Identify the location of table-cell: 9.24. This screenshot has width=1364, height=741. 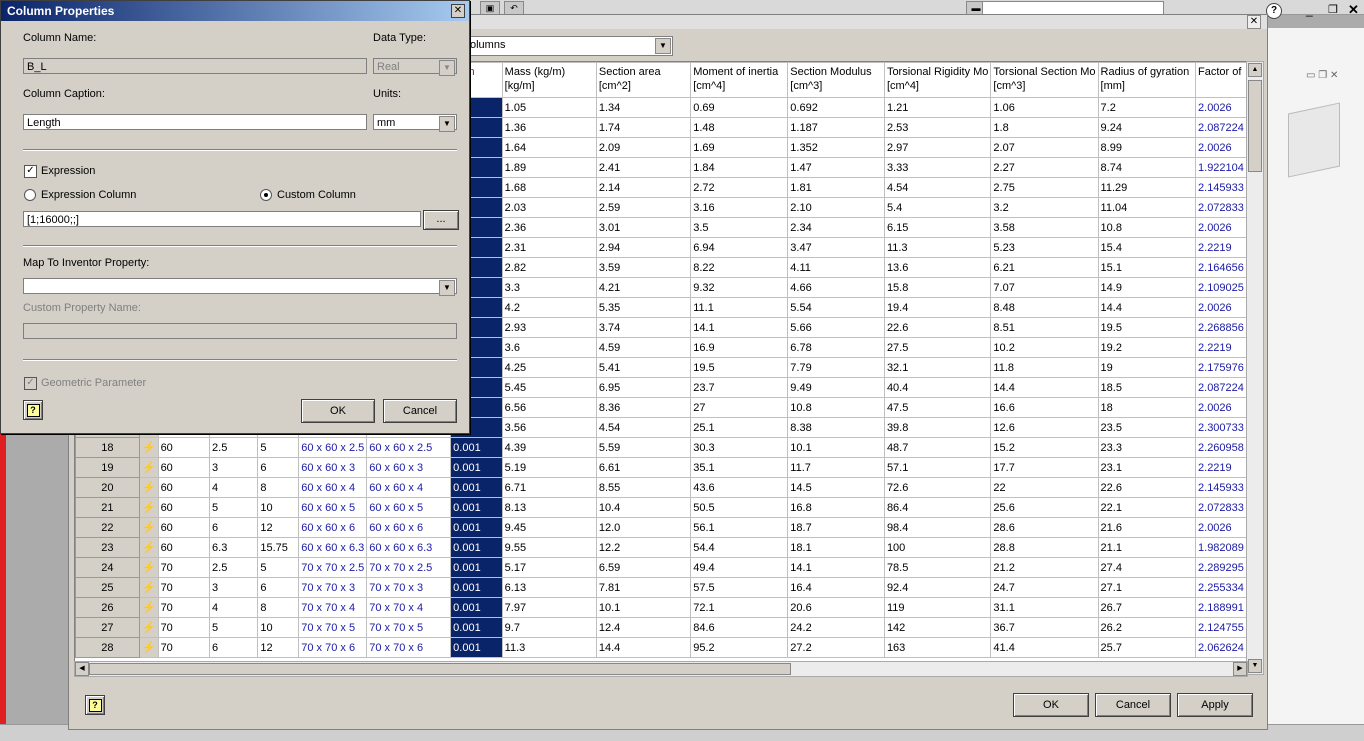
(1147, 127).